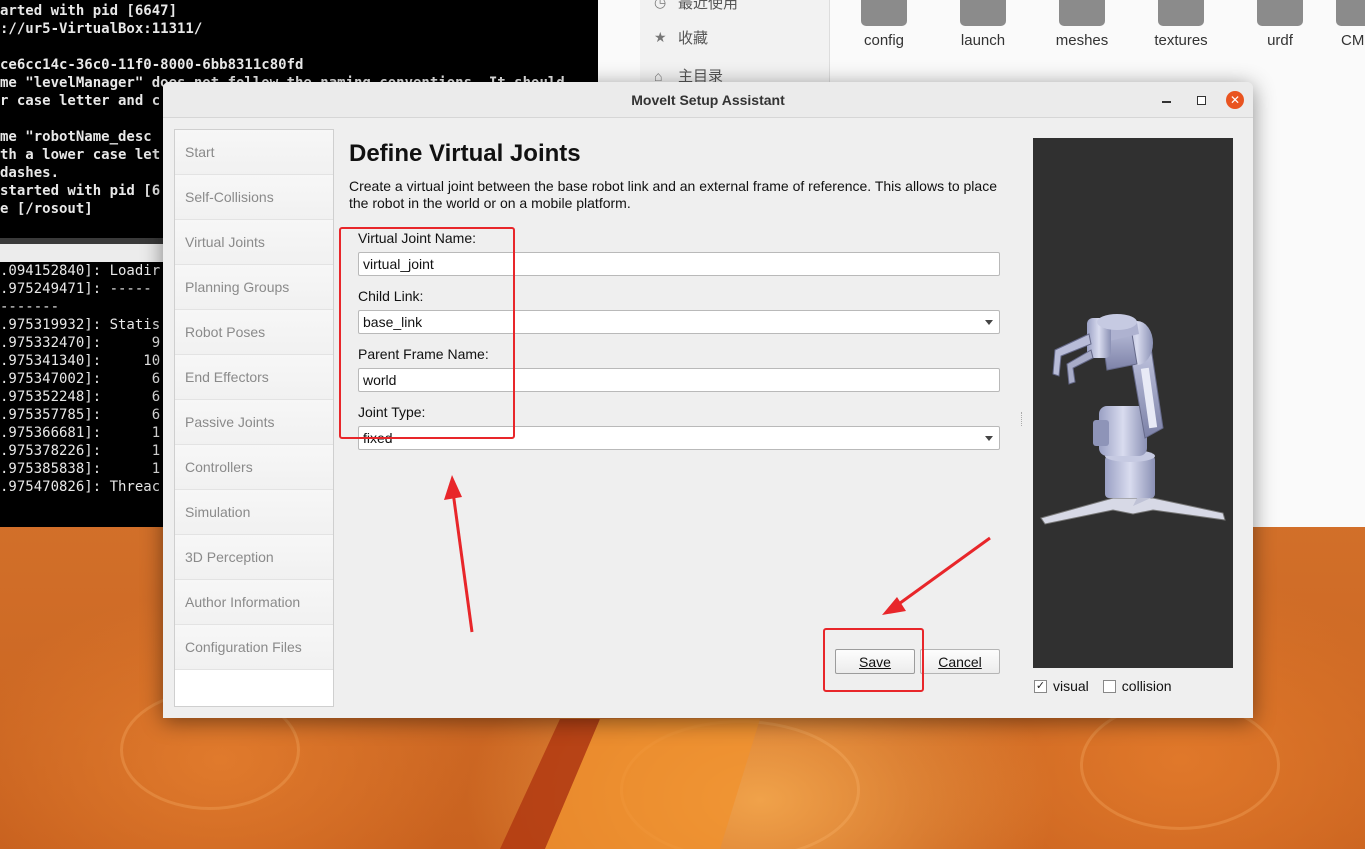 The width and height of the screenshot is (1365, 849). What do you see at coordinates (465, 153) in the screenshot?
I see `page-title: Define Virtual Joints` at bounding box center [465, 153].